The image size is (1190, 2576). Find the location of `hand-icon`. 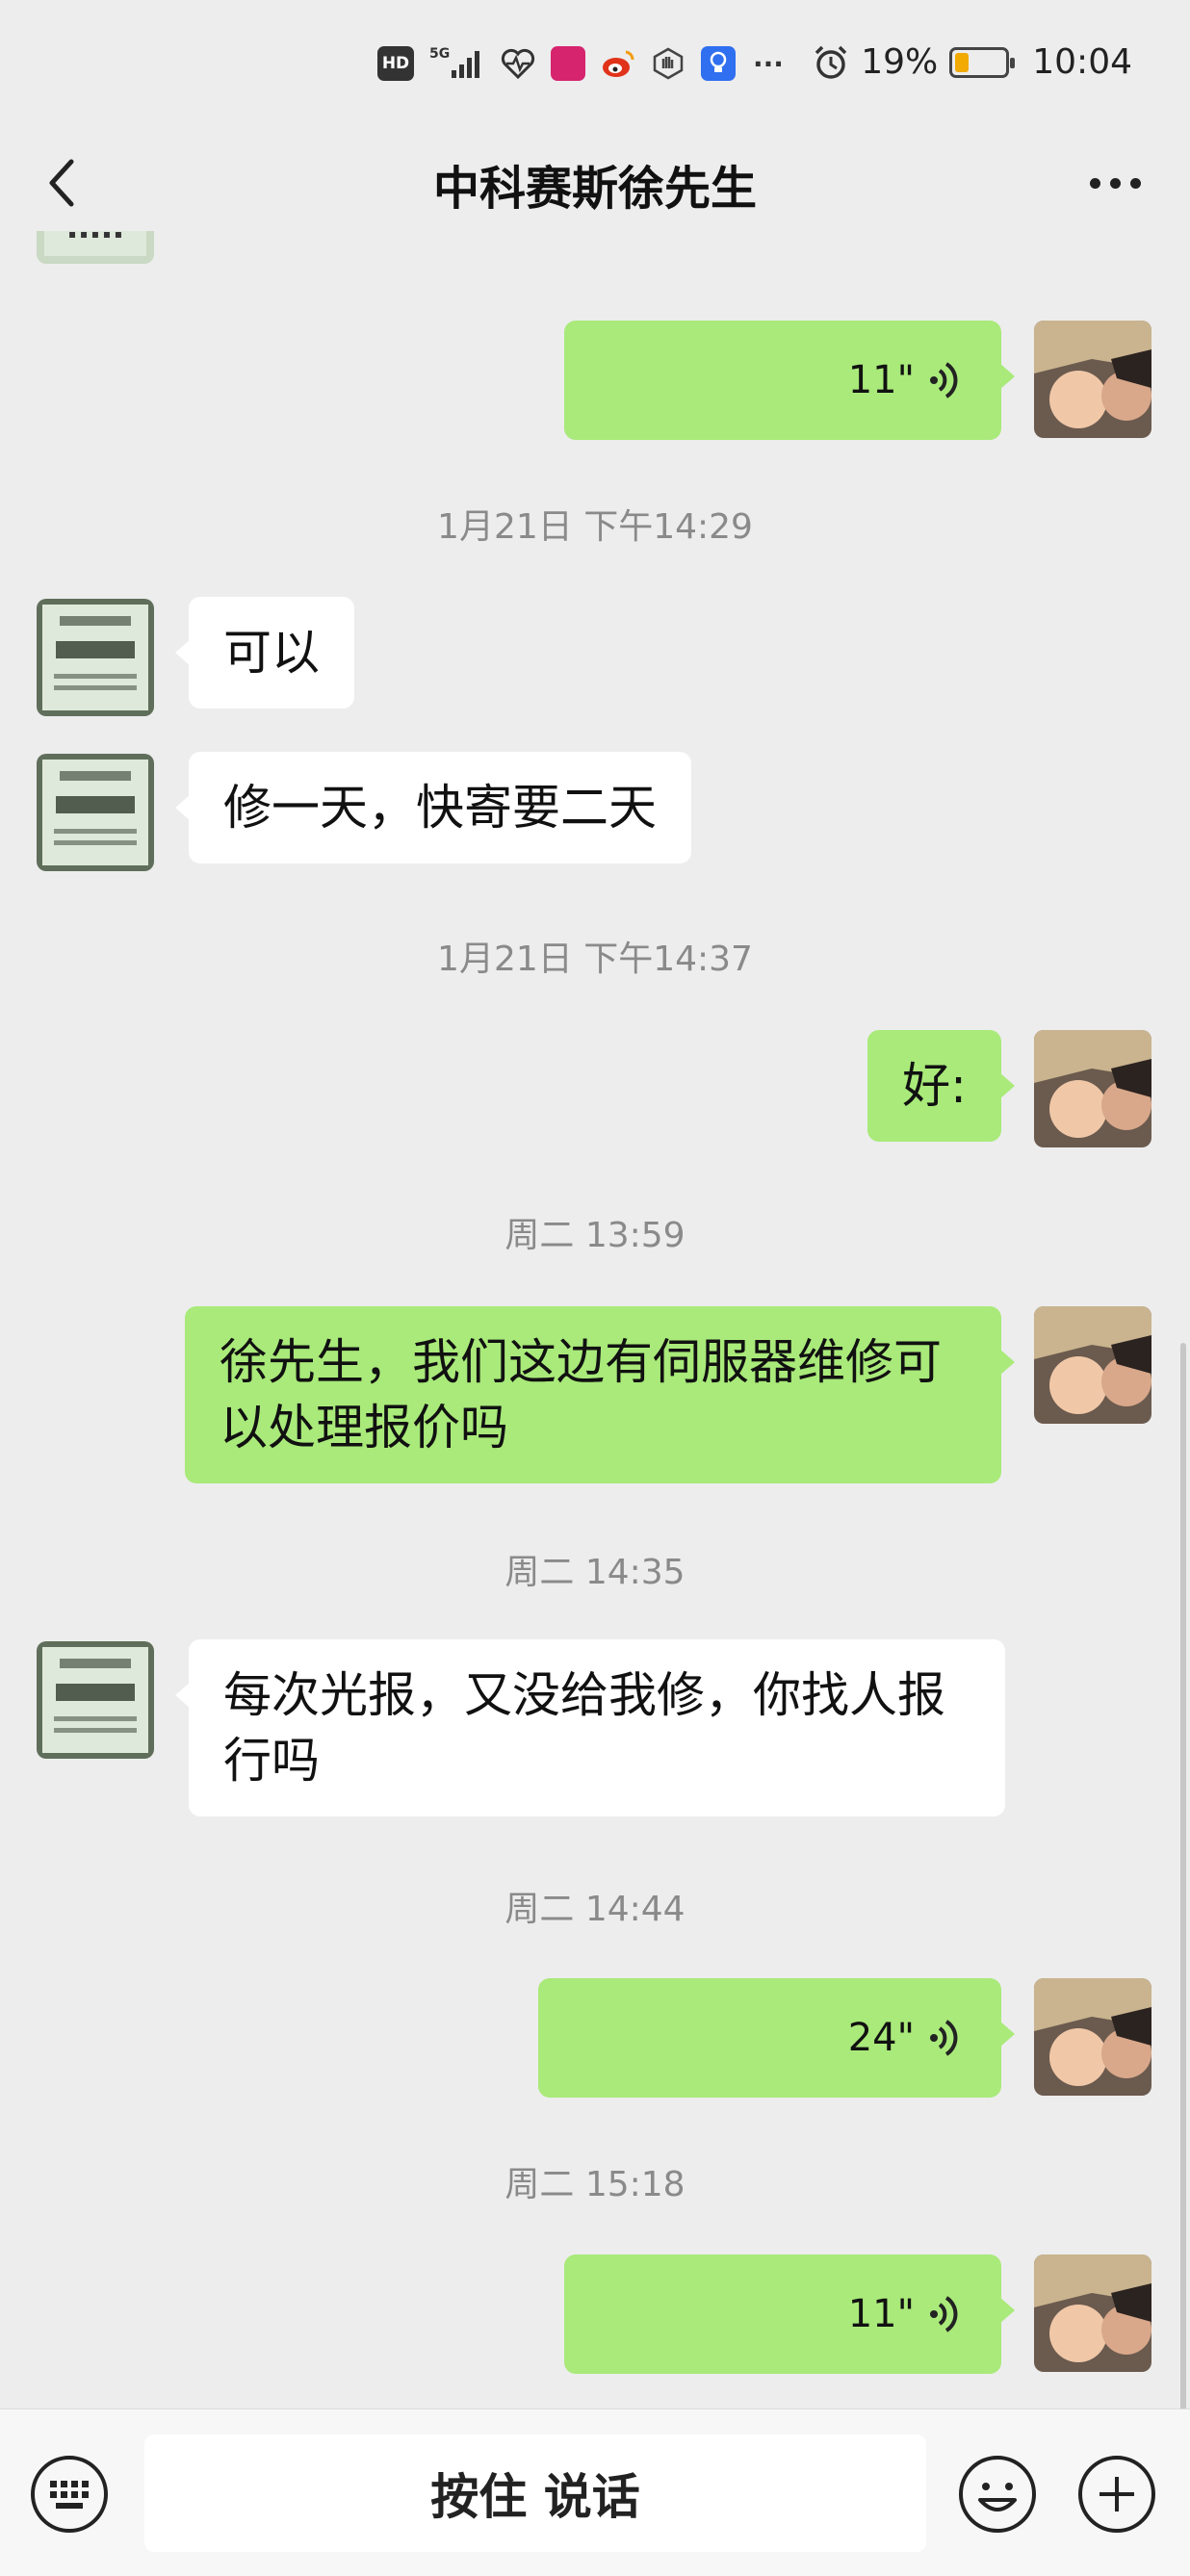

hand-icon is located at coordinates (669, 64).